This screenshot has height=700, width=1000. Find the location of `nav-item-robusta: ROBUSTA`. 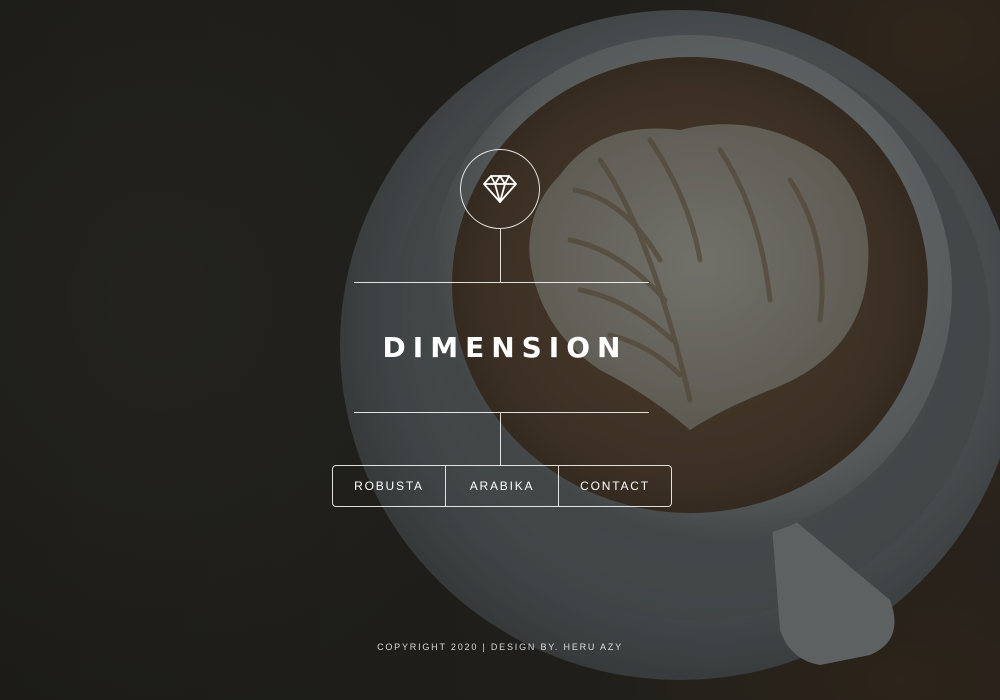

nav-item-robusta: ROBUSTA is located at coordinates (389, 486).